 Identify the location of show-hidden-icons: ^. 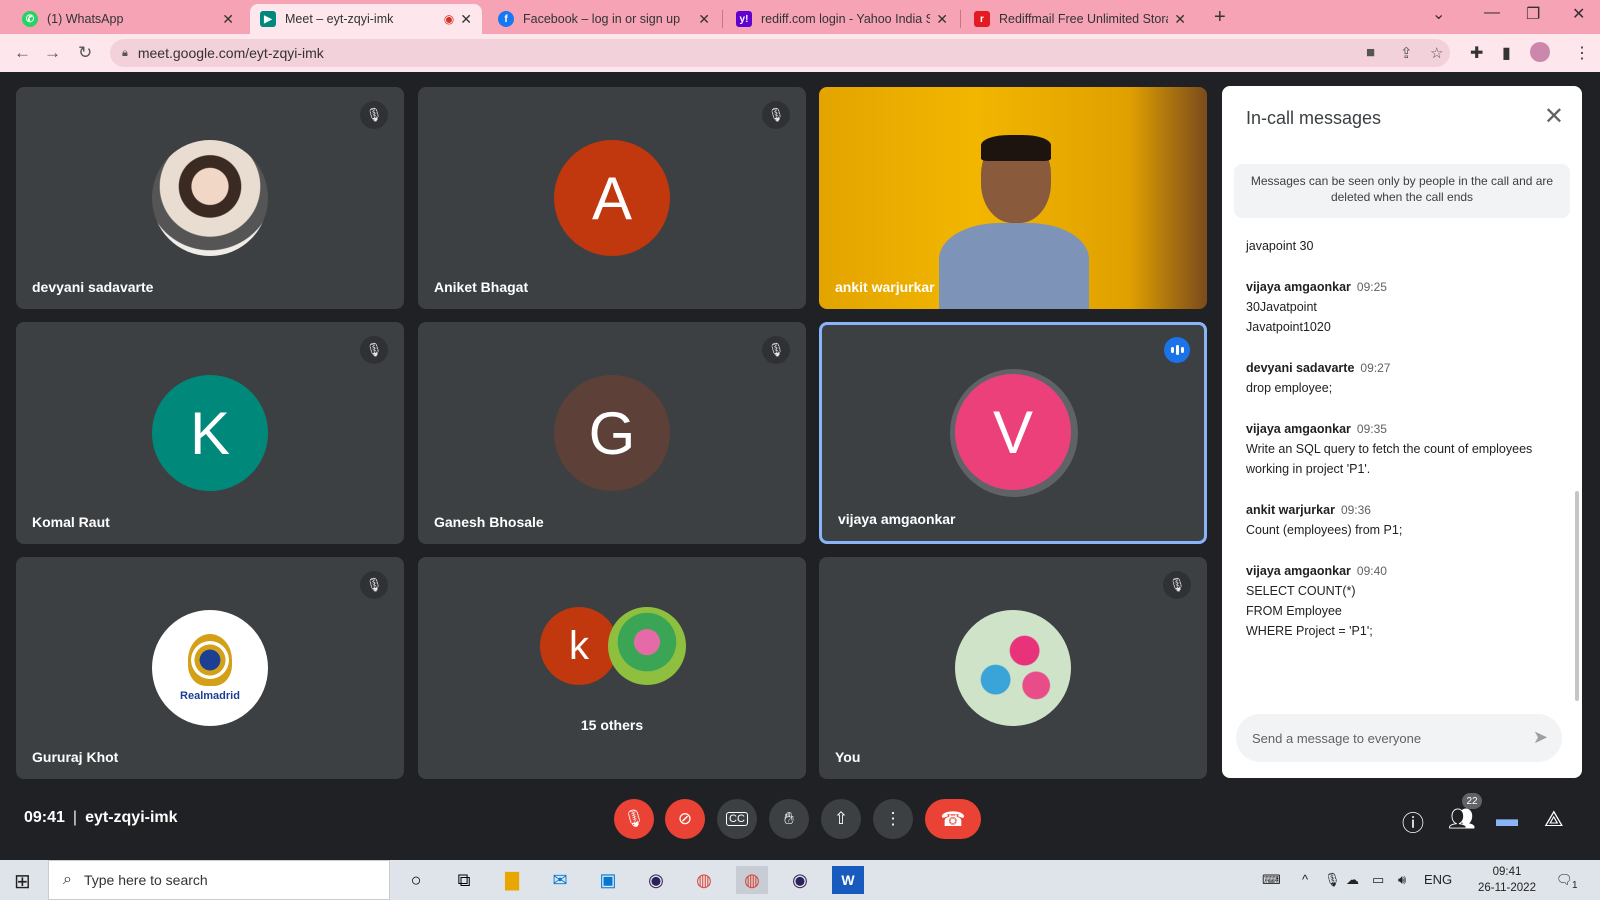
(1305, 879).